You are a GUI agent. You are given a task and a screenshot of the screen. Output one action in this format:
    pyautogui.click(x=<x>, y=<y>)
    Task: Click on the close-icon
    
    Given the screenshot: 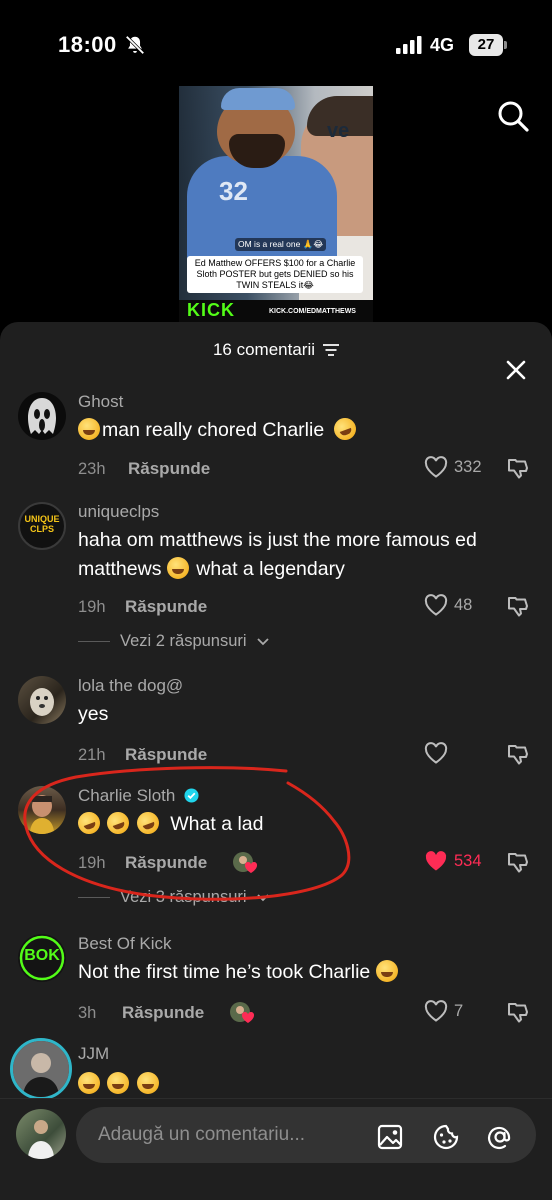 What is the action you would take?
    pyautogui.click(x=516, y=370)
    